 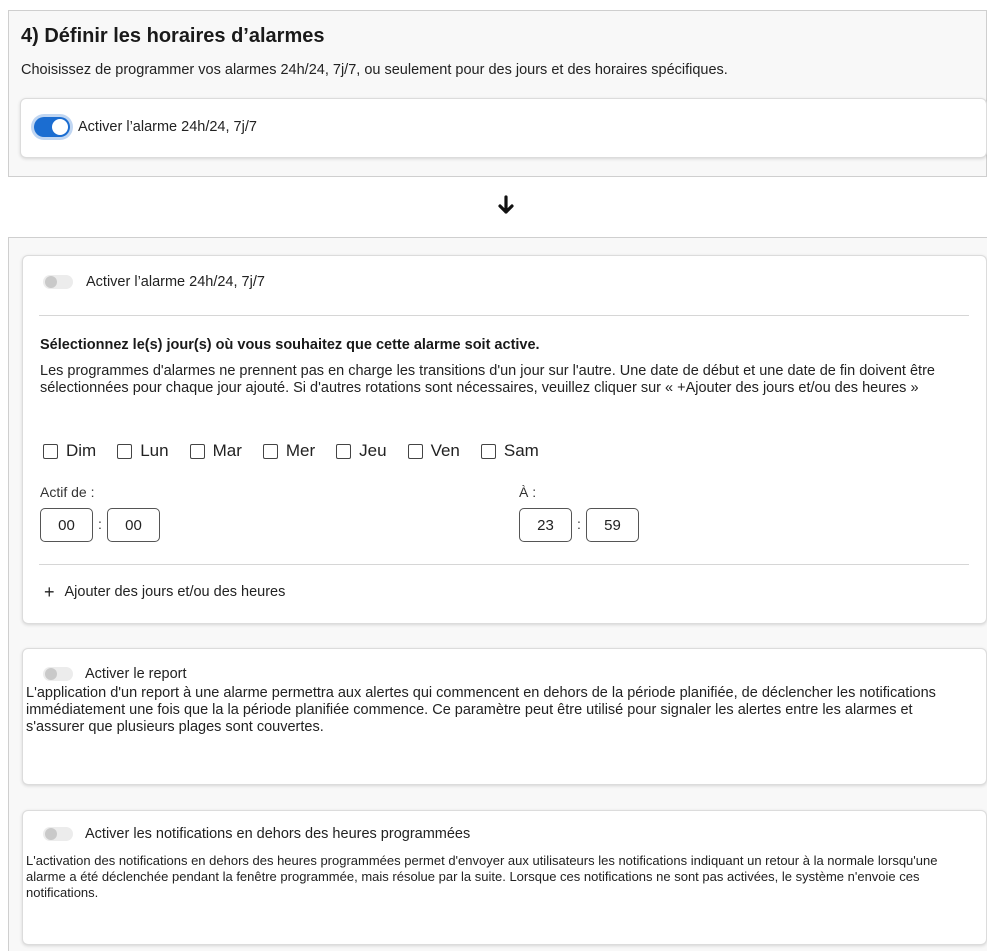 I want to click on day-option-dim: Dim, so click(x=69, y=451).